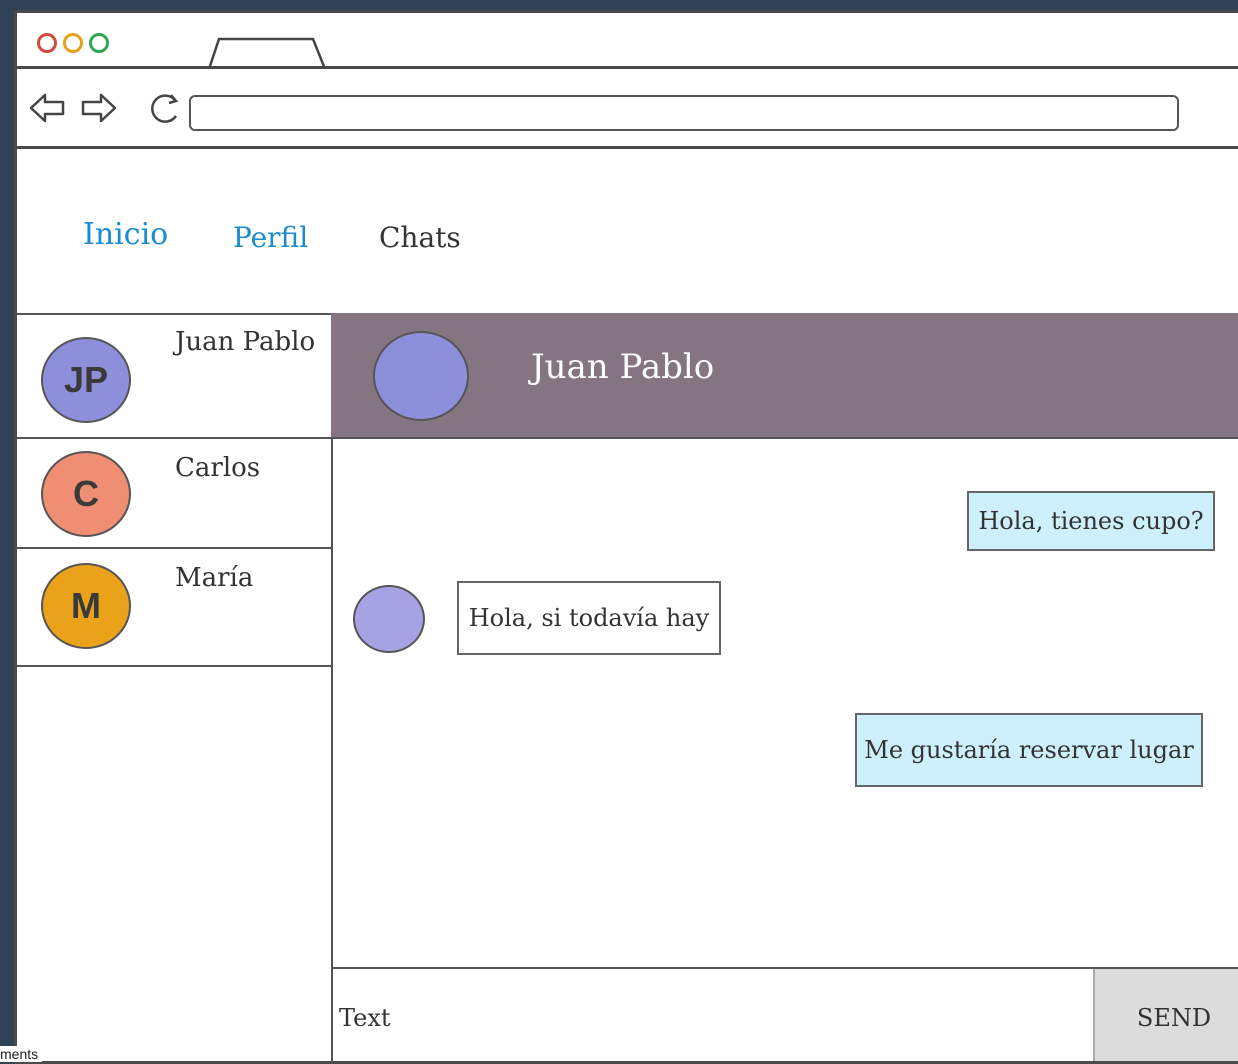 The height and width of the screenshot is (1064, 1238). I want to click on title-bar, so click(627, 41).